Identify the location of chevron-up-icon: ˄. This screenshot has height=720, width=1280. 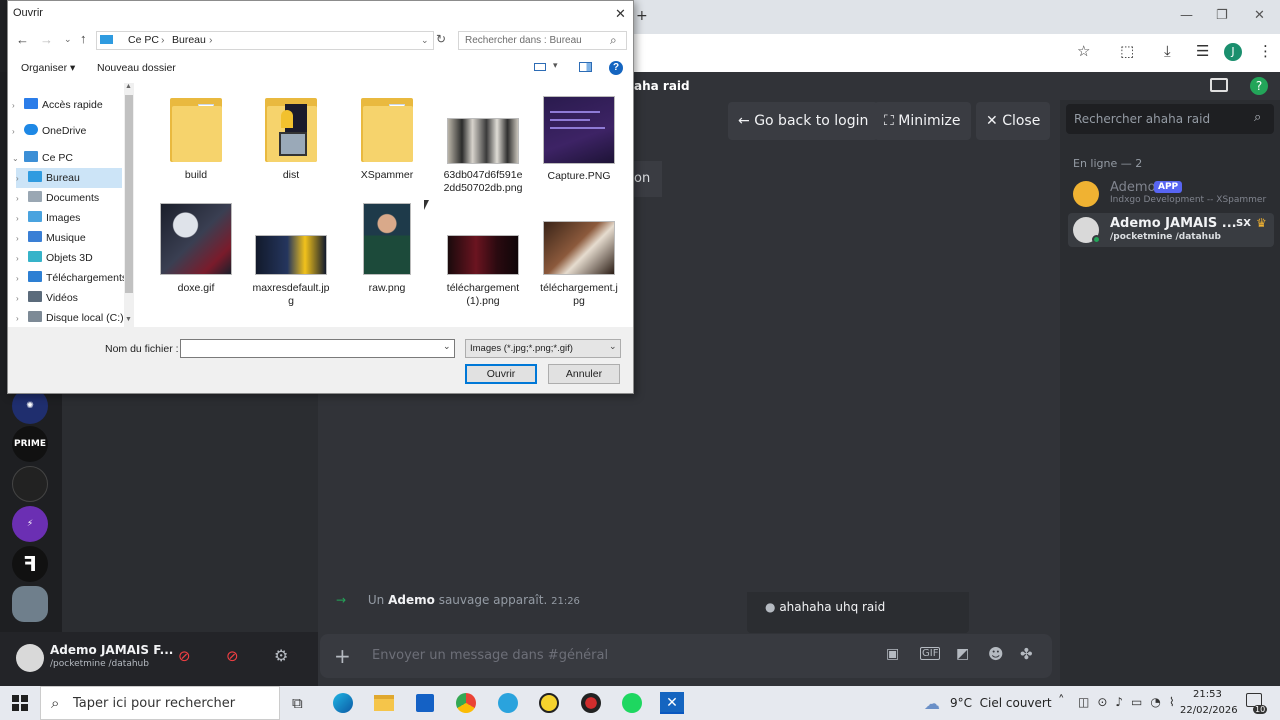
(1061, 701).